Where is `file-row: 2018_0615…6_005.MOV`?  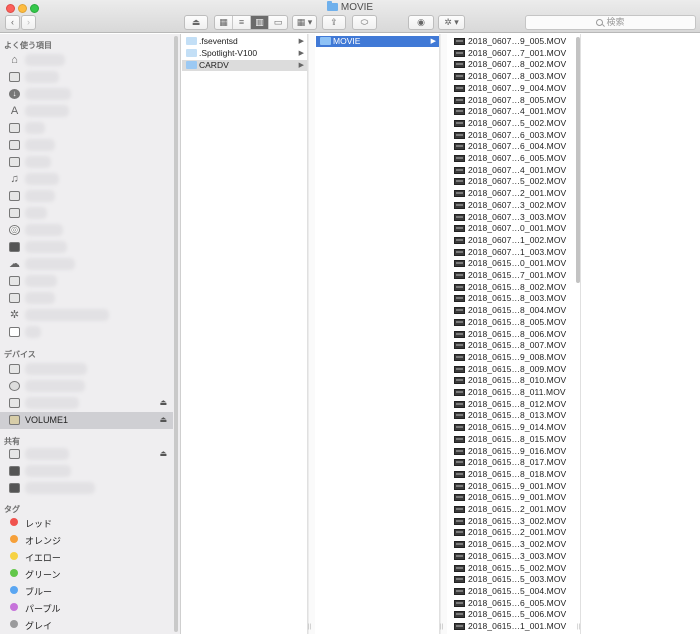
file-row: 2018_0615…6_005.MOV is located at coordinates (513, 603).